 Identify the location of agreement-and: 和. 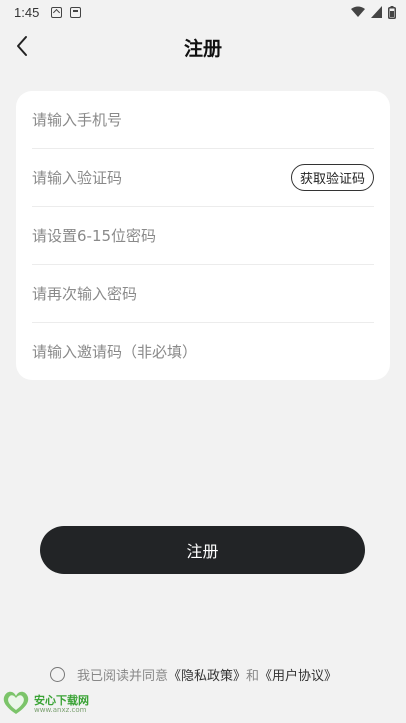
(253, 676).